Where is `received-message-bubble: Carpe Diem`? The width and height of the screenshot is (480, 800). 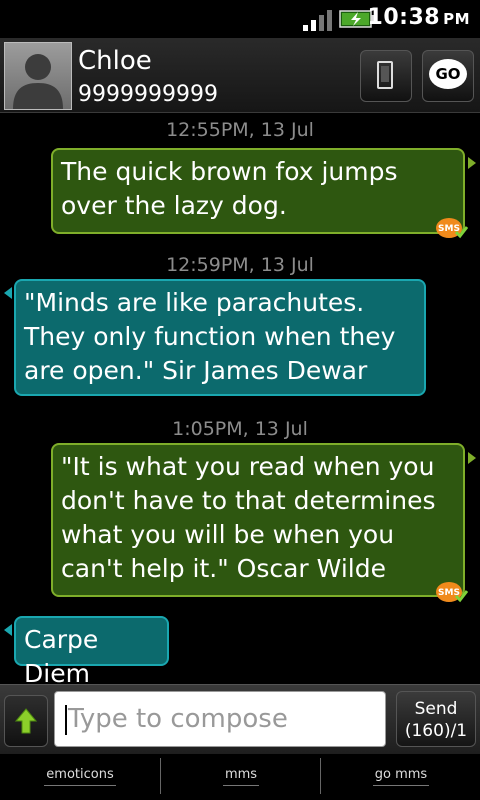 received-message-bubble: Carpe Diem is located at coordinates (91, 652).